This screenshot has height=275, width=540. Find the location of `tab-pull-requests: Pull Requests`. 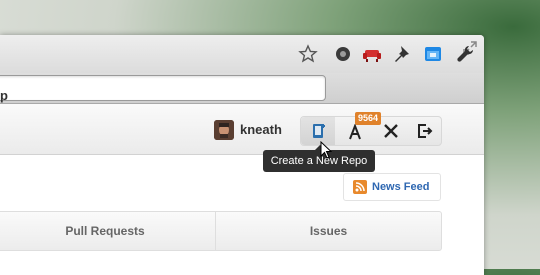

tab-pull-requests: Pull Requests is located at coordinates (107, 231).